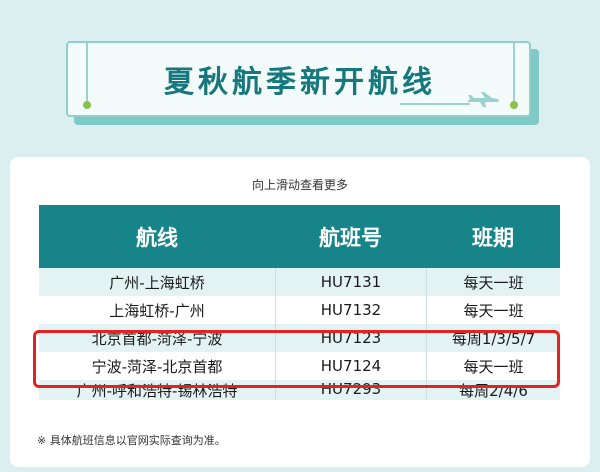 This screenshot has width=600, height=472. I want to click on highlight-box, so click(296, 359).